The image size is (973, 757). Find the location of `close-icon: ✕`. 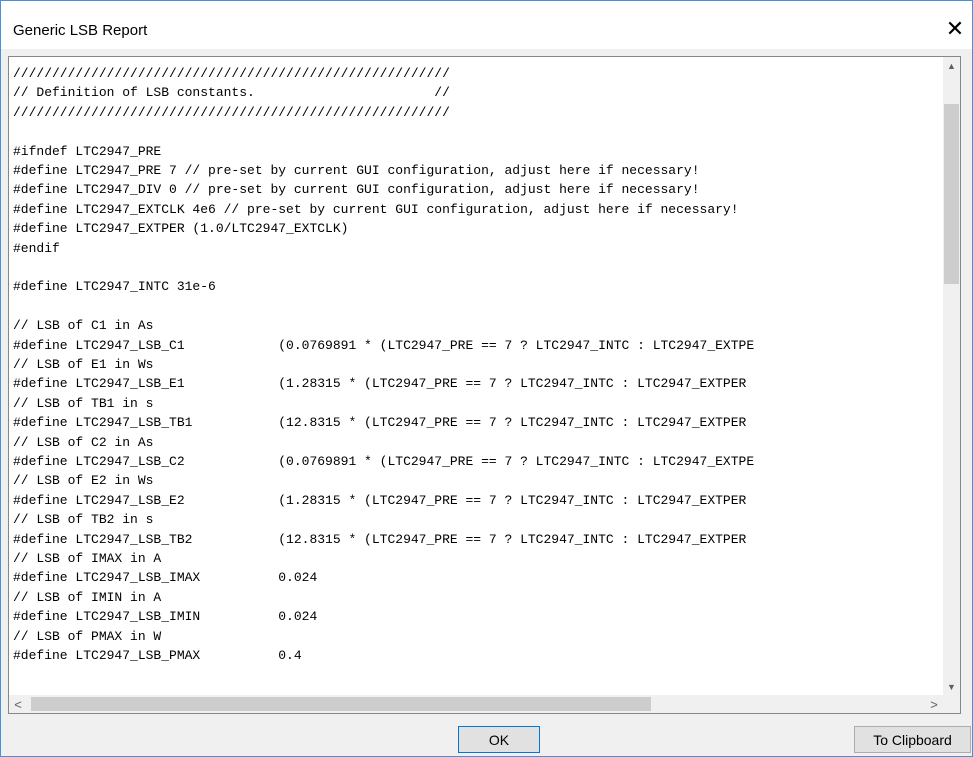

close-icon: ✕ is located at coordinates (955, 28).